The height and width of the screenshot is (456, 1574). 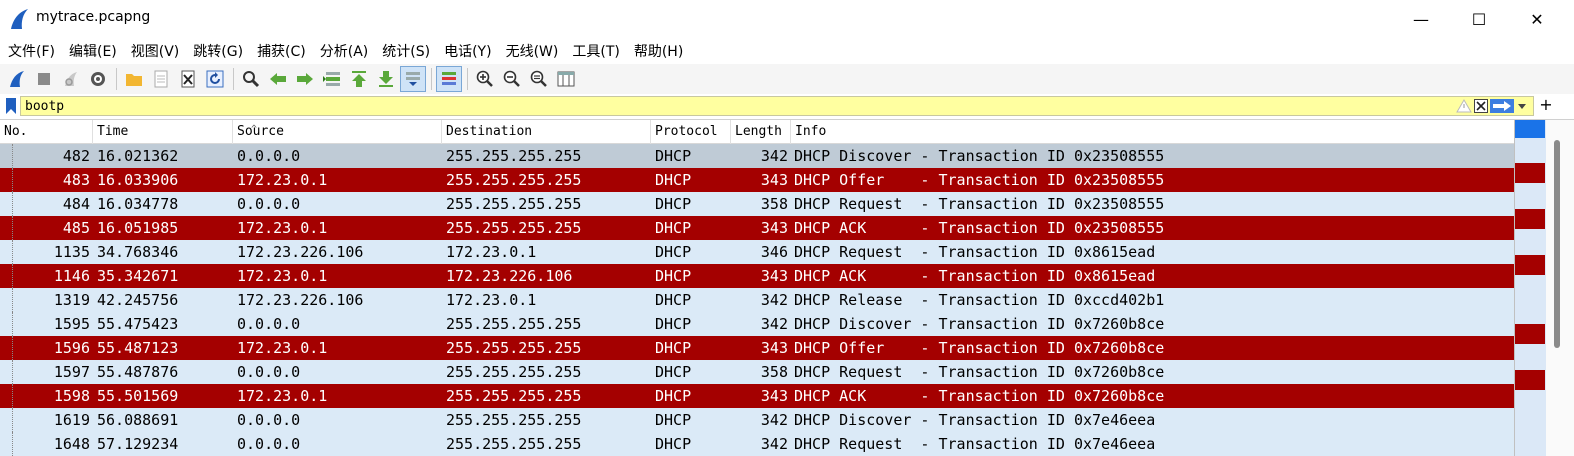 I want to click on scrollbar-thumb, so click(x=1557, y=244).